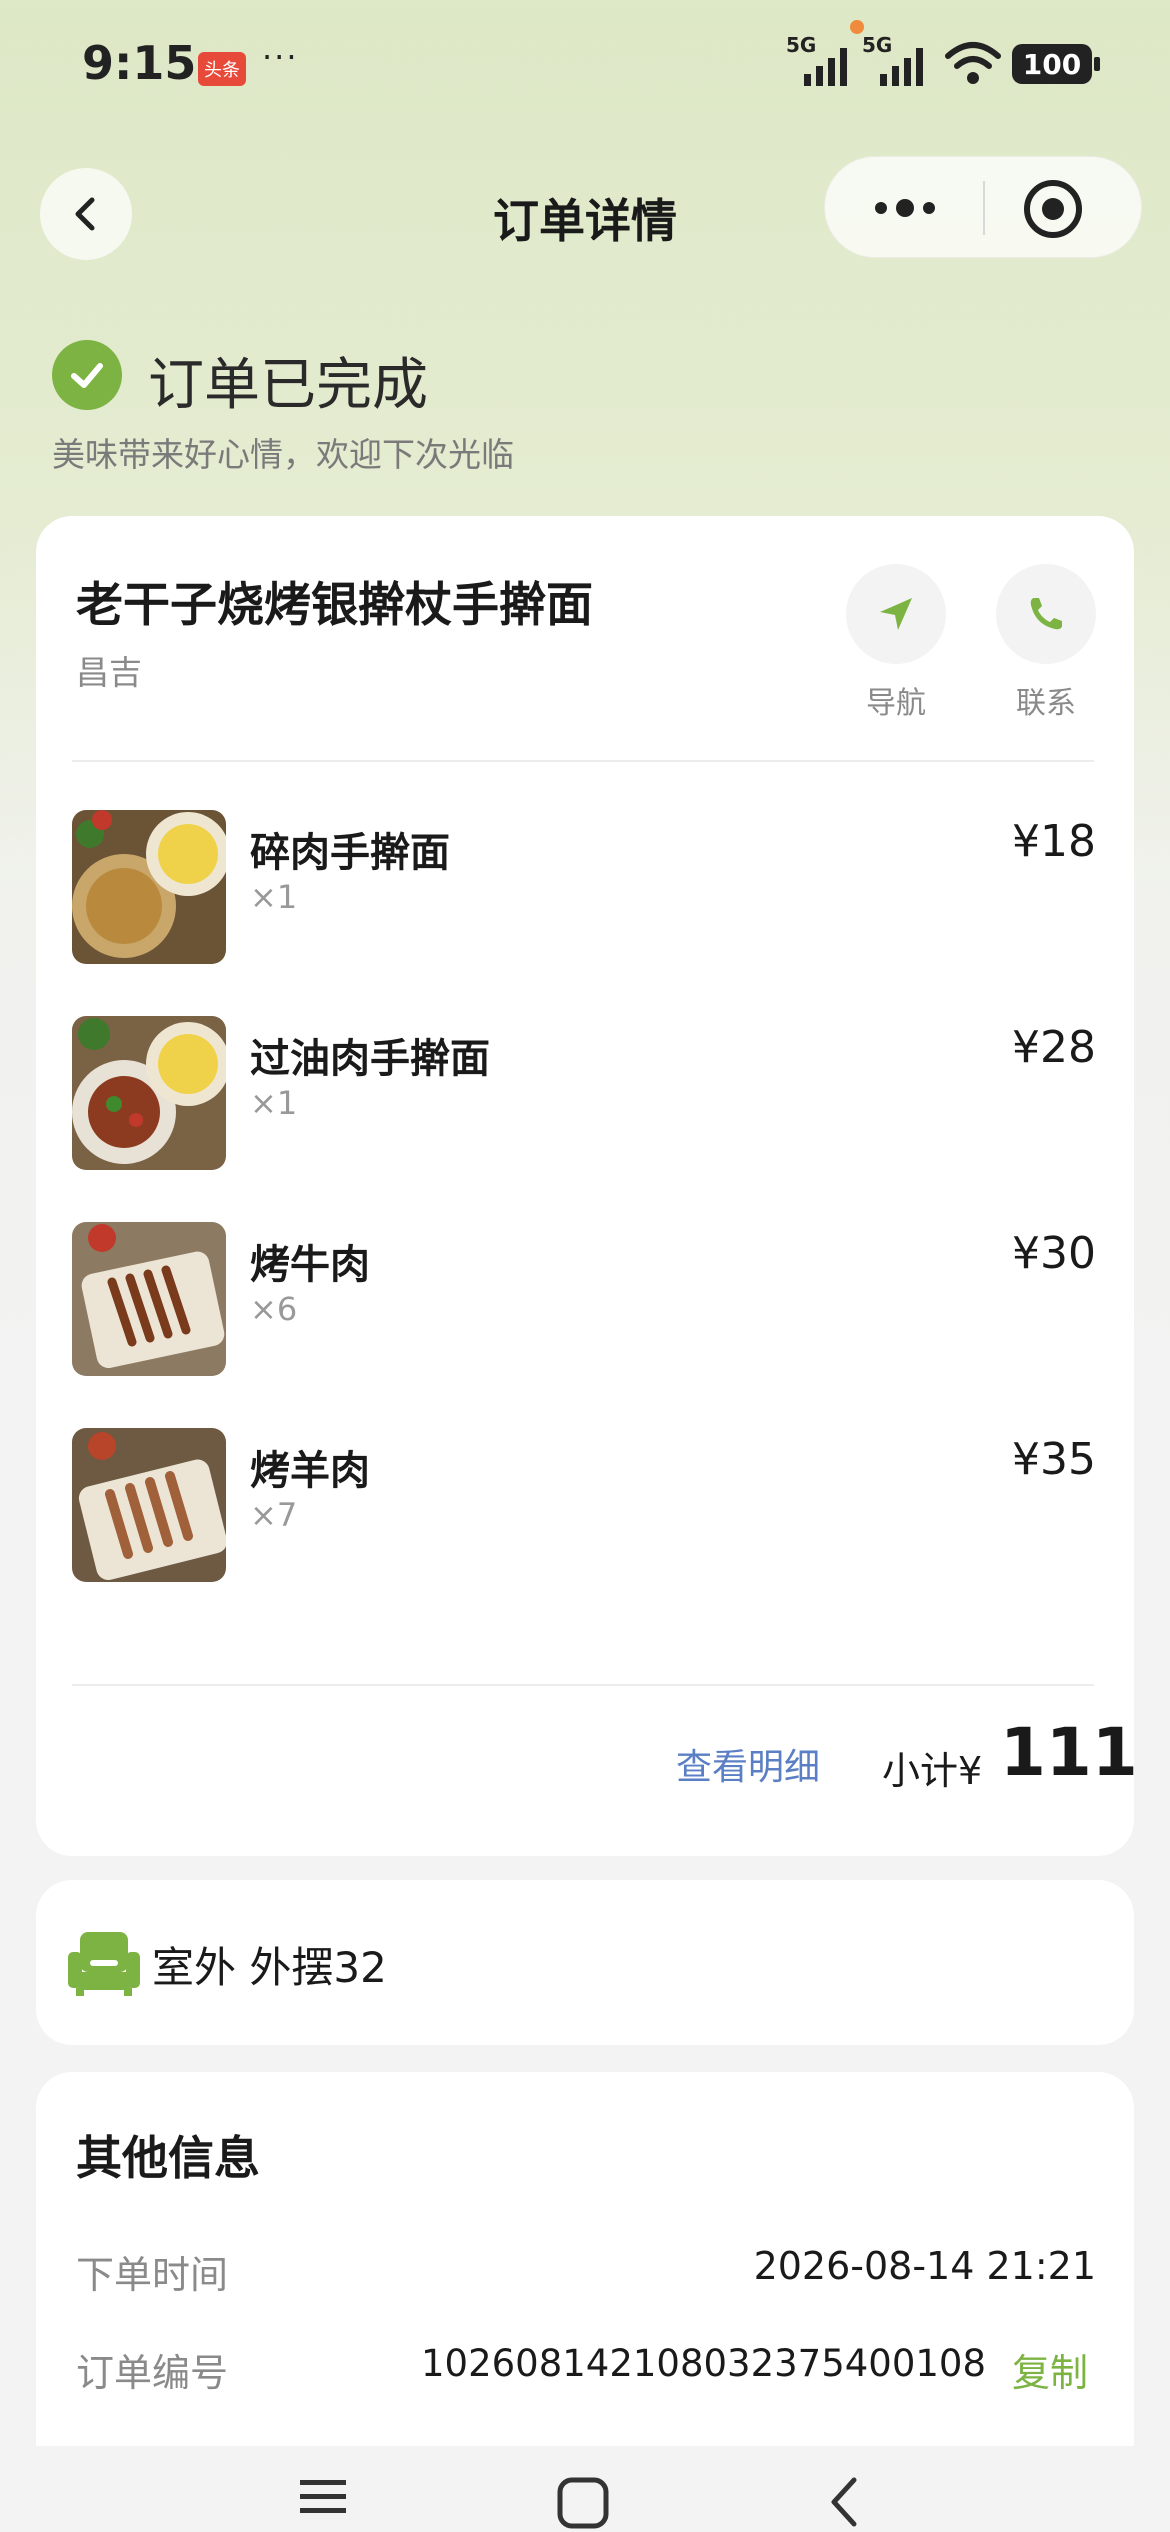  Describe the element at coordinates (892, 59) in the screenshot. I see `cellular-signal-2-icon: 5G` at that location.